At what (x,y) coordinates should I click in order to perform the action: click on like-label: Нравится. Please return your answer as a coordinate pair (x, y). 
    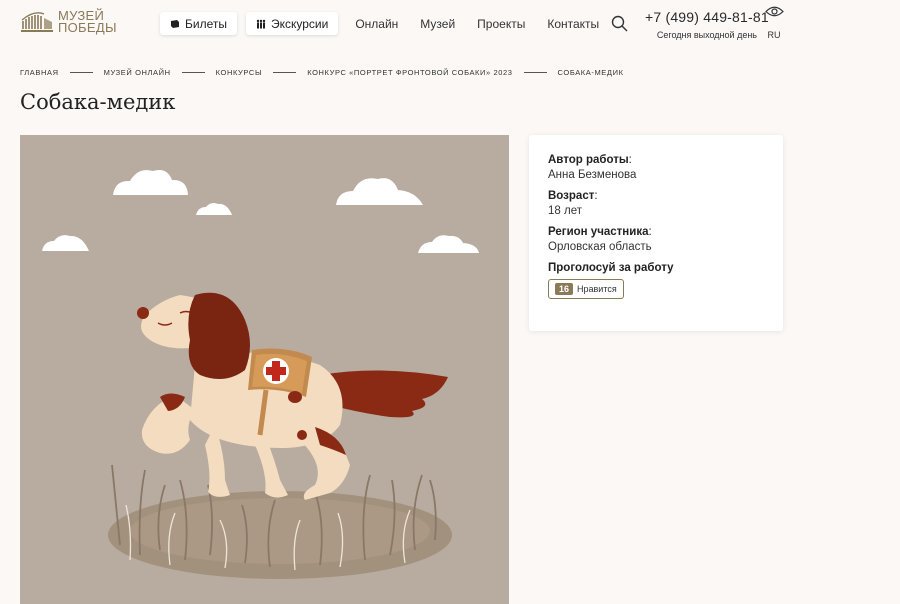
    Looking at the image, I should click on (597, 289).